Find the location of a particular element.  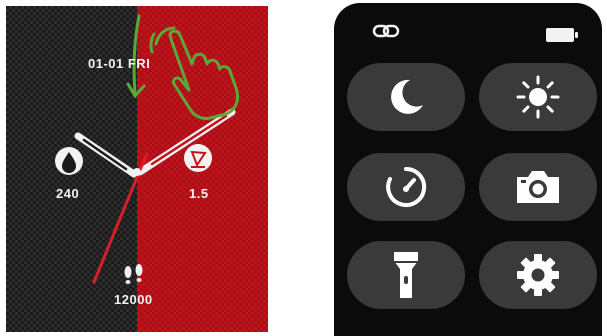

hands-pivot is located at coordinates (137, 172).